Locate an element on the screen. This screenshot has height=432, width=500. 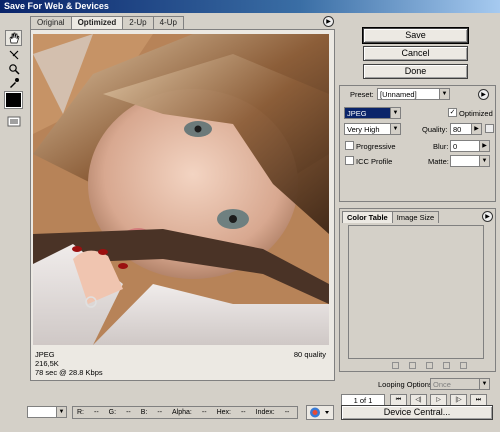
color-table-panel: Color Table Image Size ▶ is located at coordinates (417, 290).